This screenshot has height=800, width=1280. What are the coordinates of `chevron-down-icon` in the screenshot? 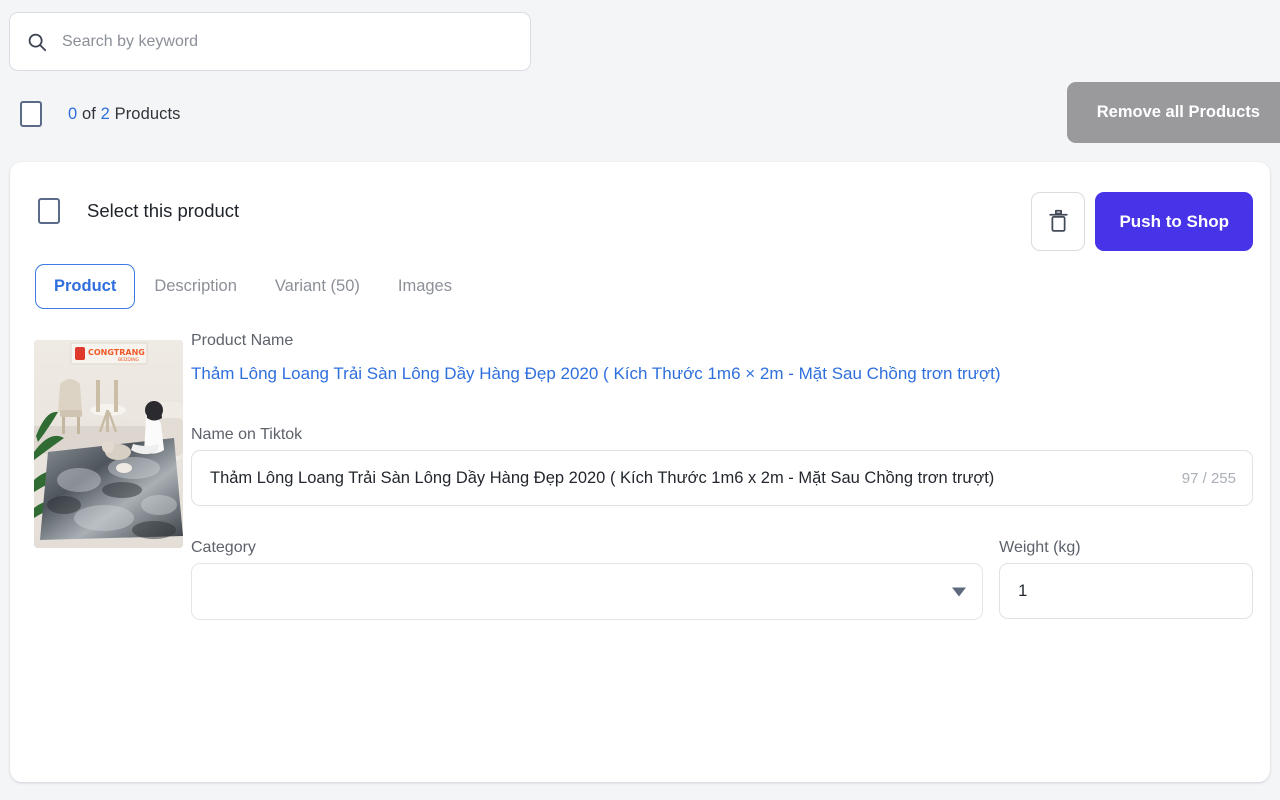 It's located at (959, 591).